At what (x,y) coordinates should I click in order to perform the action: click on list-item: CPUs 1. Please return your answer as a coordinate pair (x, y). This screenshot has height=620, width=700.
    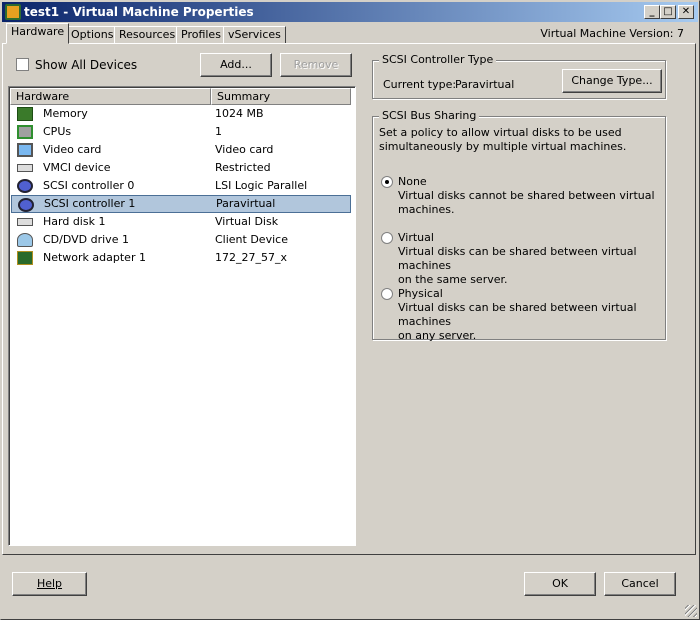
    Looking at the image, I should click on (181, 132).